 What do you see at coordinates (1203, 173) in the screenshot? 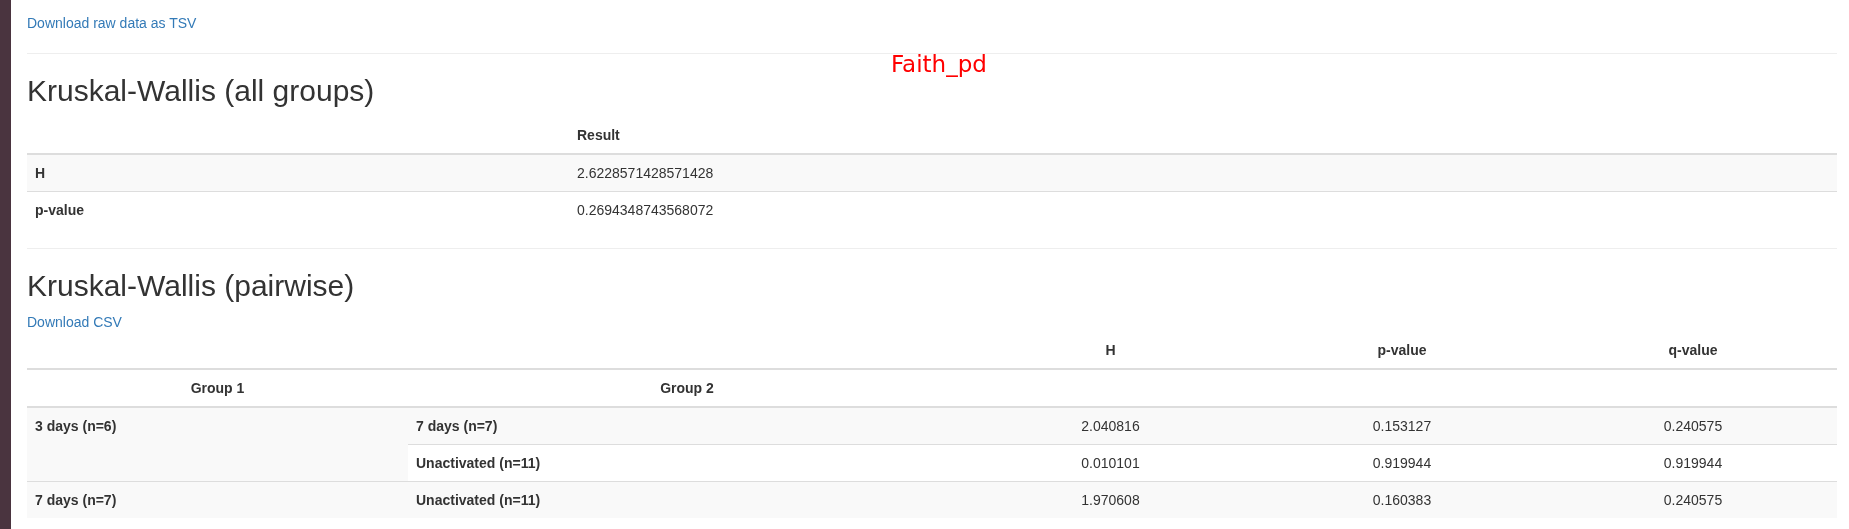
I see `table-cell: 2.6228571428571428` at bounding box center [1203, 173].